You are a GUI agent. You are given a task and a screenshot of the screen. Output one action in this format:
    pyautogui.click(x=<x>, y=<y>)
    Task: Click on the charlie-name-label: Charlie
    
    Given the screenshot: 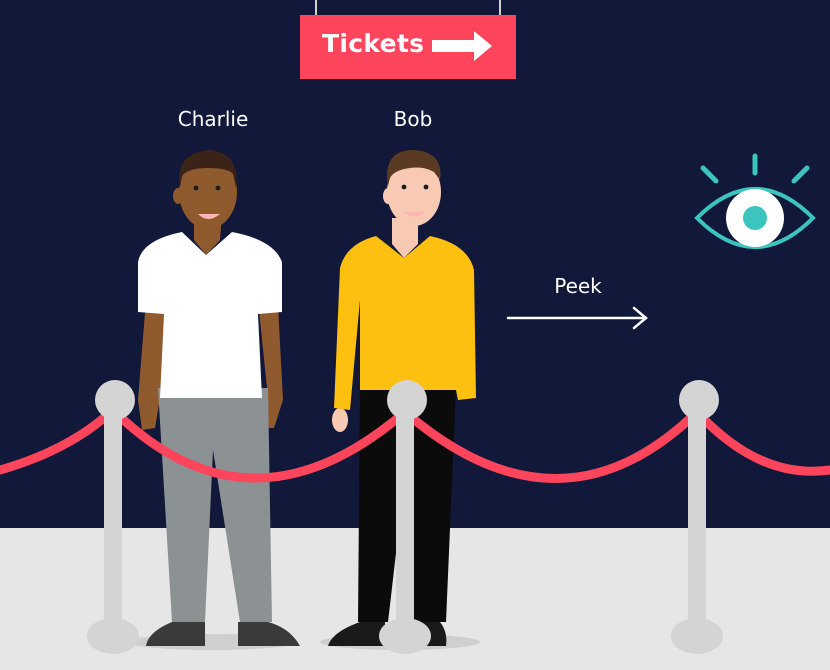 What is the action you would take?
    pyautogui.click(x=213, y=119)
    